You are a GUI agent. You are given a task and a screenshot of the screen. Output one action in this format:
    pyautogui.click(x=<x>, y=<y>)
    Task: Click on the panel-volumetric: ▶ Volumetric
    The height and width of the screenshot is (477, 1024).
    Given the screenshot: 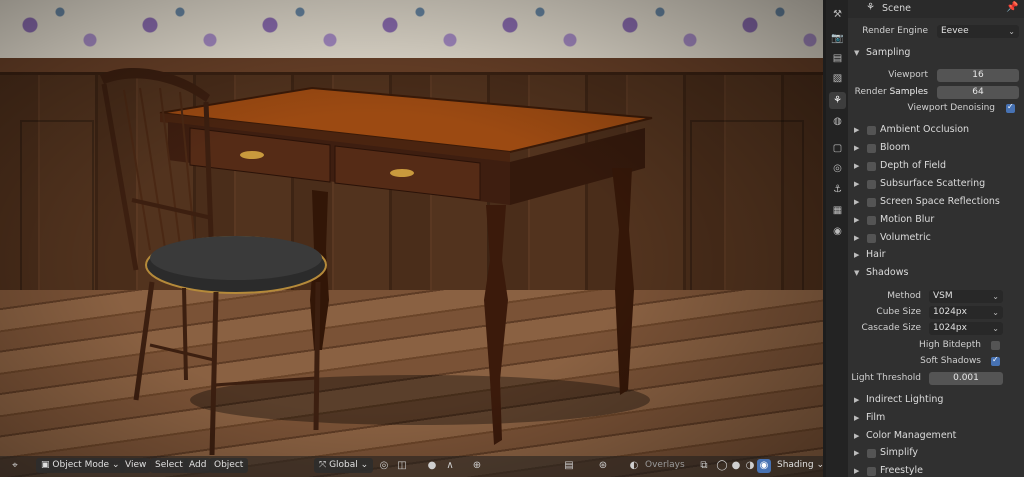 What is the action you would take?
    pyautogui.click(x=936, y=238)
    